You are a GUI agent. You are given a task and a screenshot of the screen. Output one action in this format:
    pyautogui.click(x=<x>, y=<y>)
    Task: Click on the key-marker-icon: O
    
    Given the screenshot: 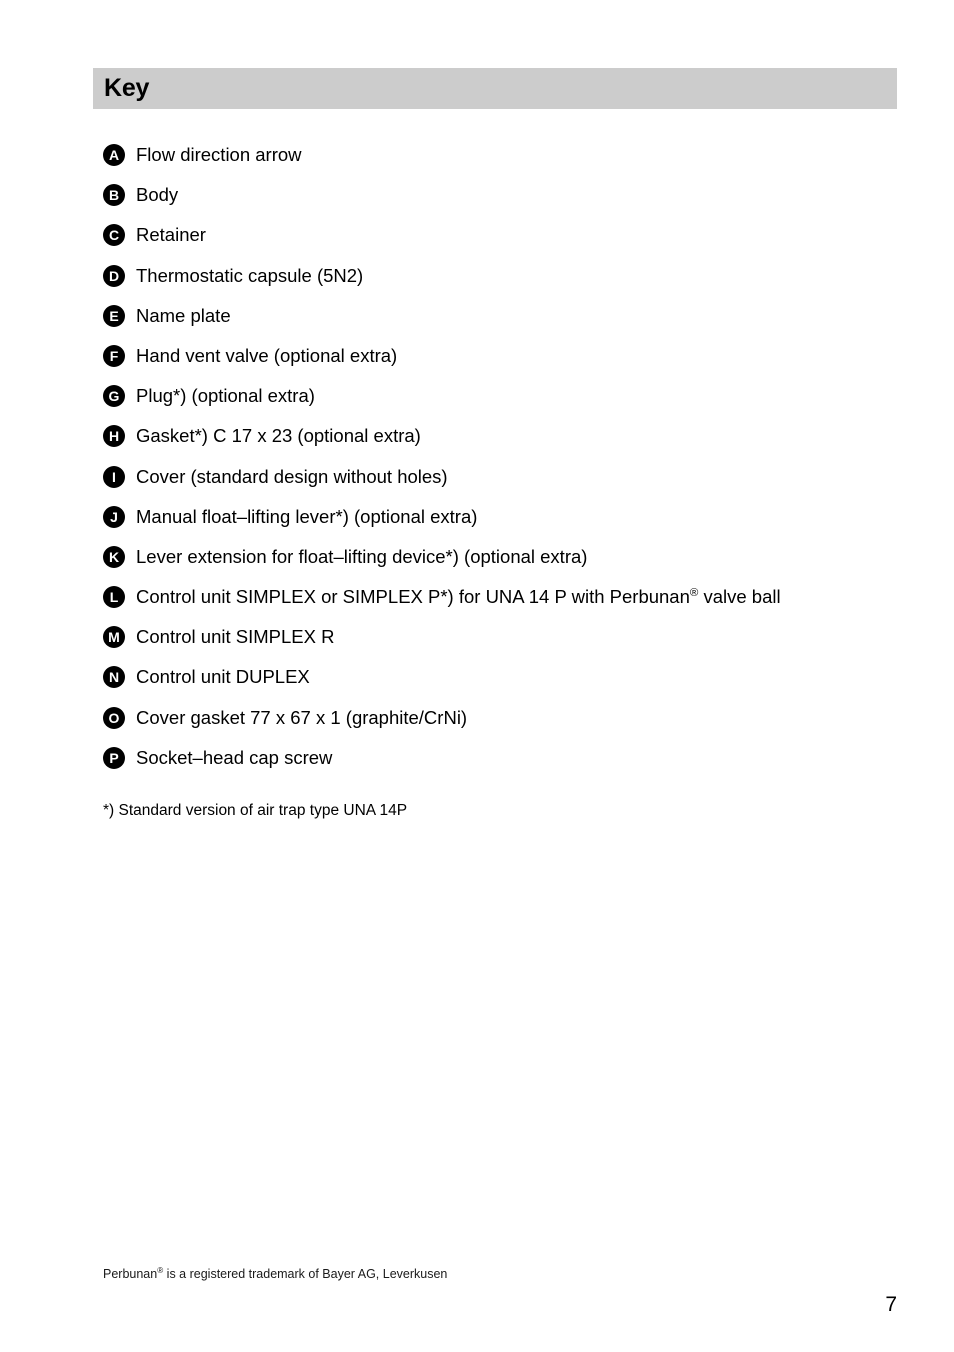 What is the action you would take?
    pyautogui.click(x=114, y=717)
    